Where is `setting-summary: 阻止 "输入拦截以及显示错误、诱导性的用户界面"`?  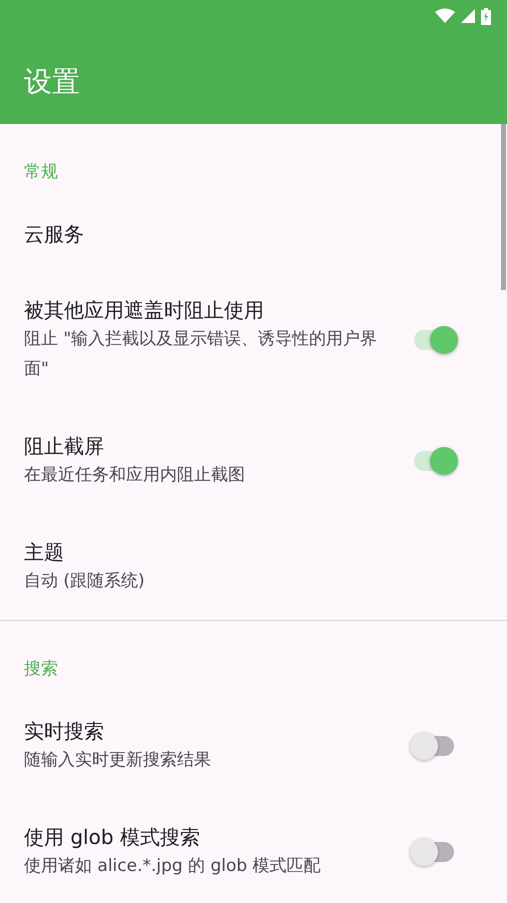 setting-summary: 阻止 "输入拦截以及显示错误、诱导性的用户界面" is located at coordinates (201, 354).